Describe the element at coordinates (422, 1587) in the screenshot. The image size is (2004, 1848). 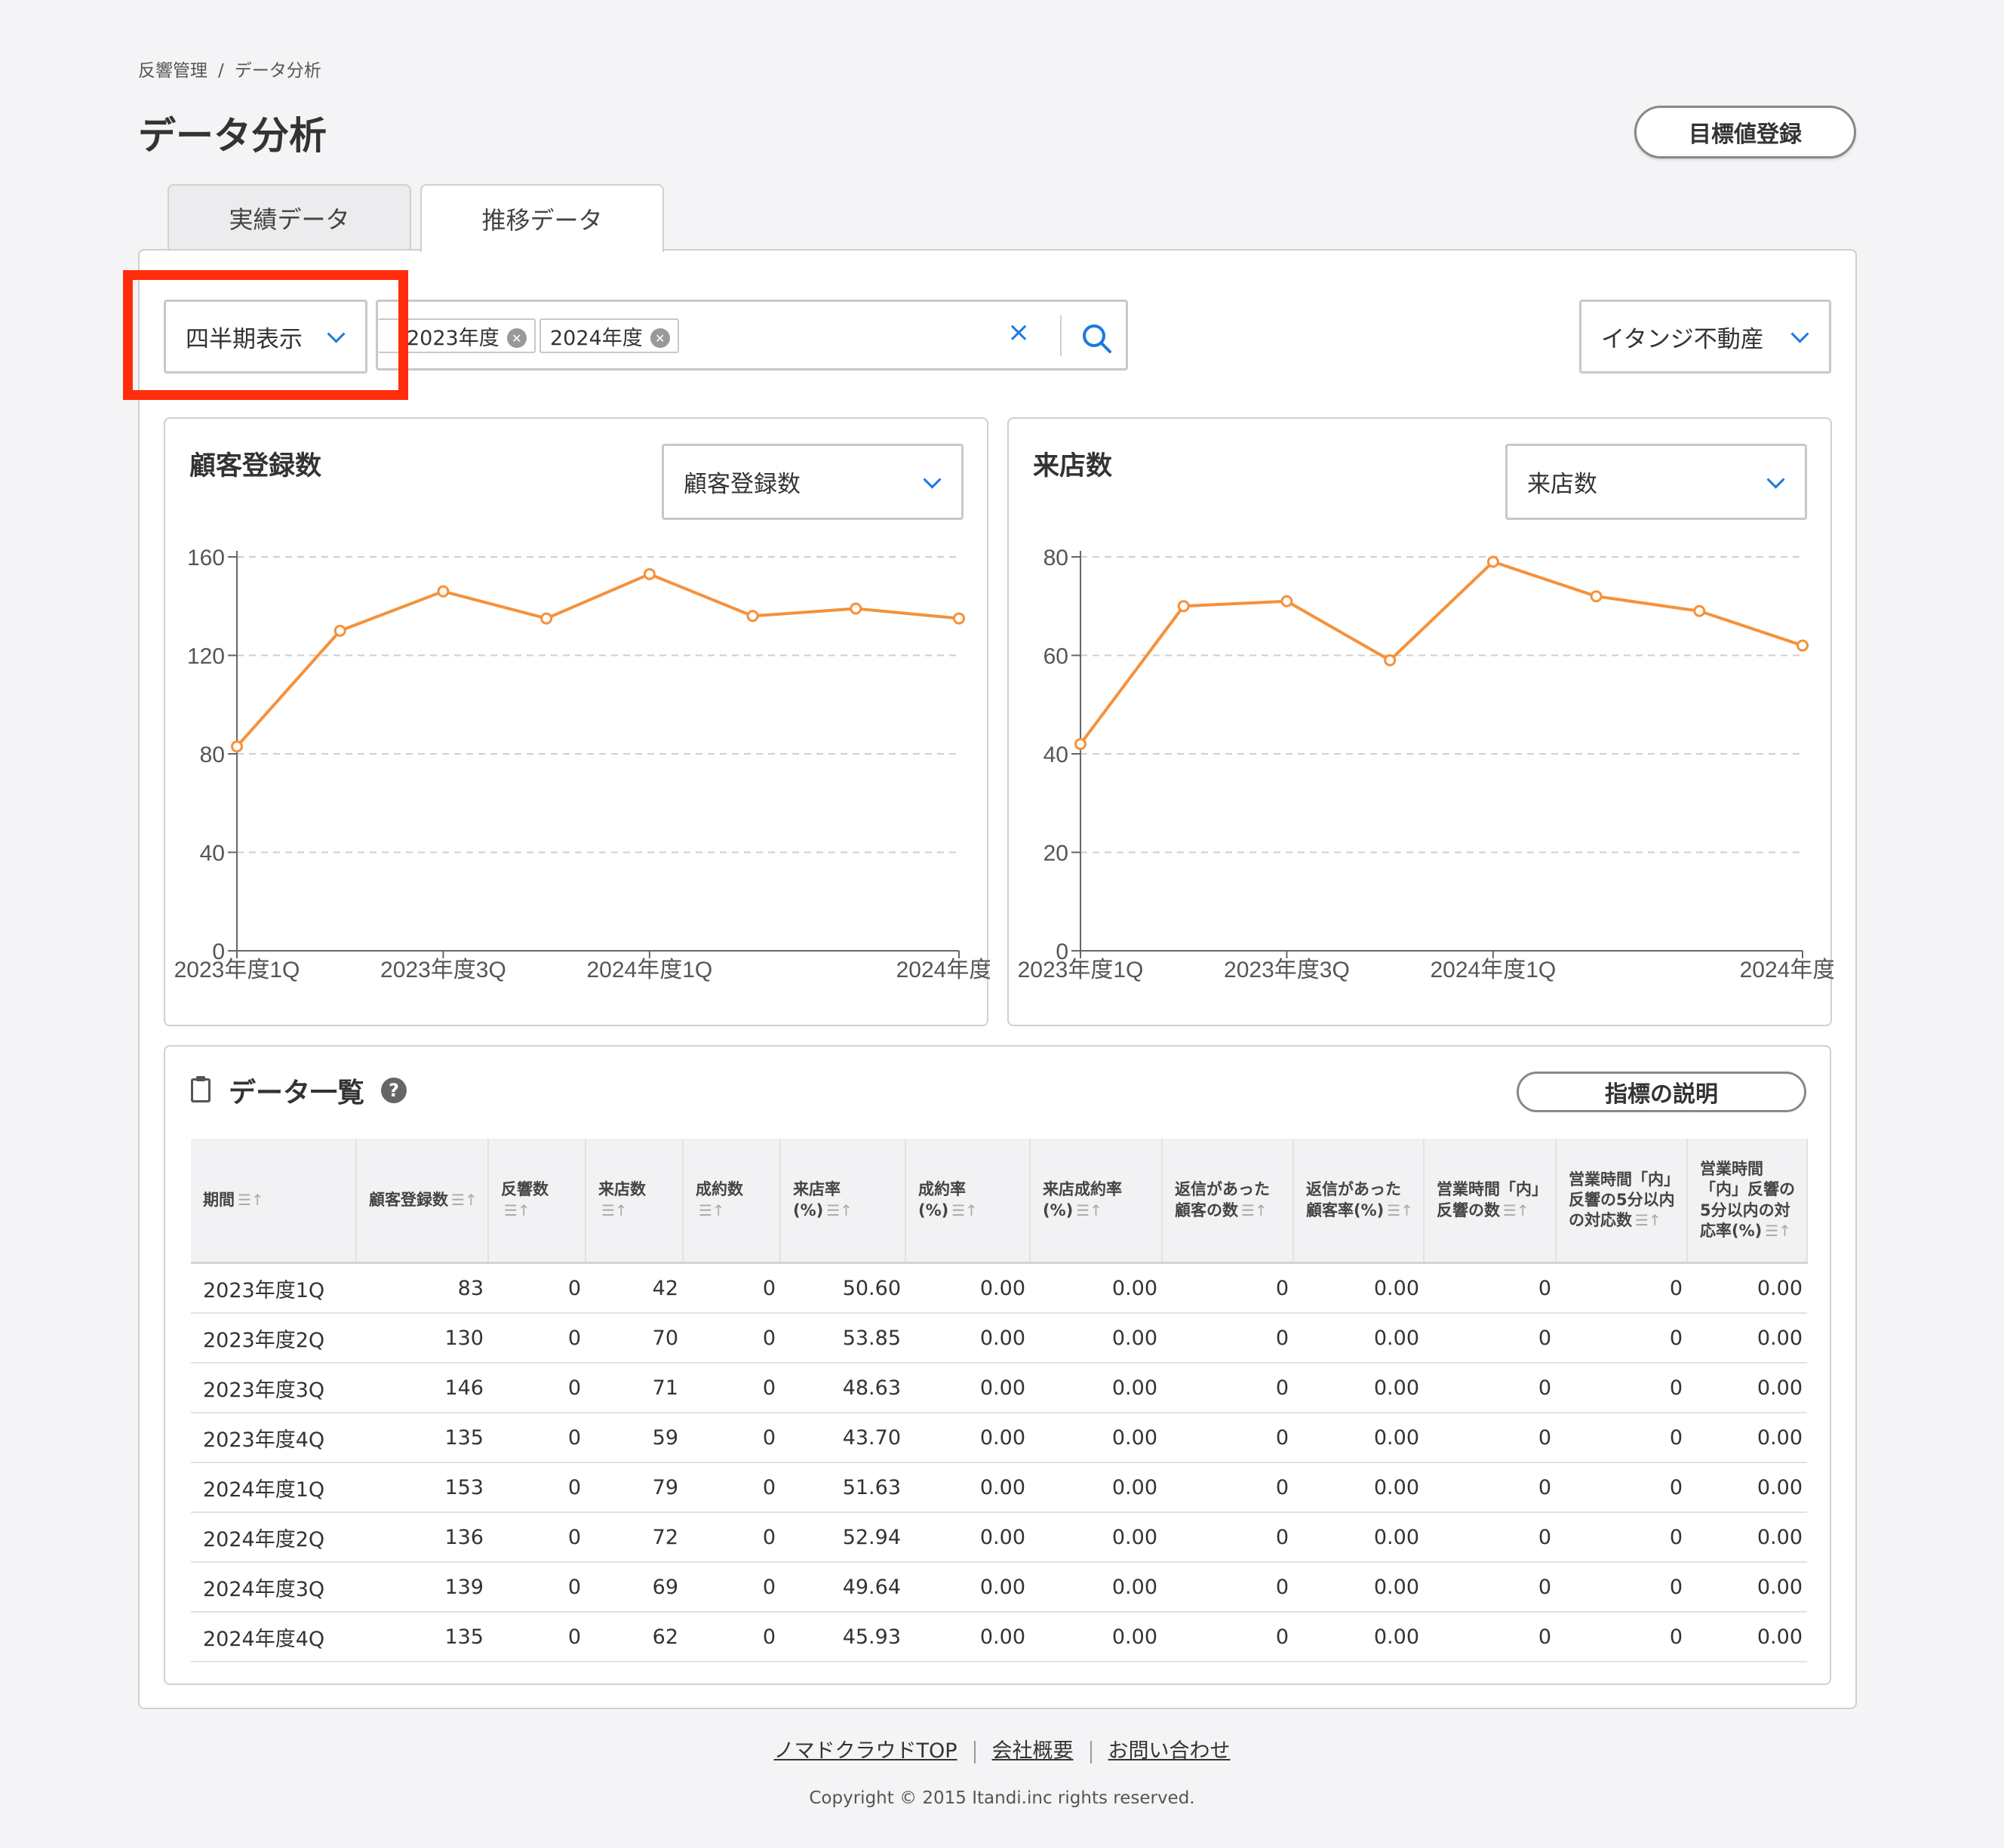
I see `table-cell: 139` at that location.